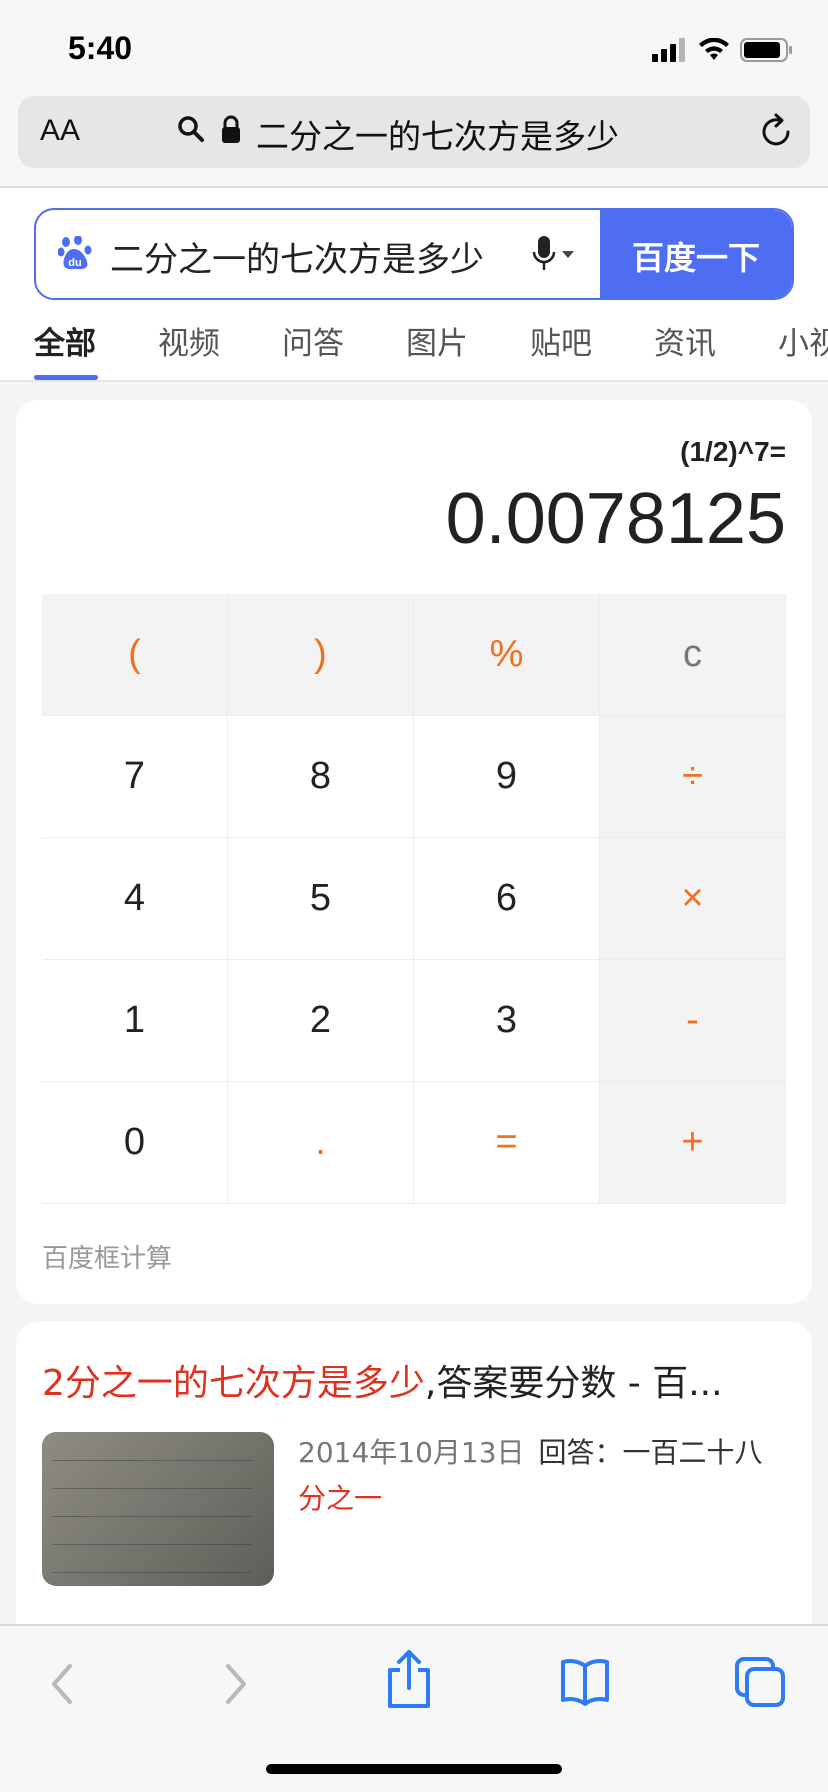 Image resolution: width=828 pixels, height=1792 pixels. I want to click on status-bar: 5:40, so click(414, 47).